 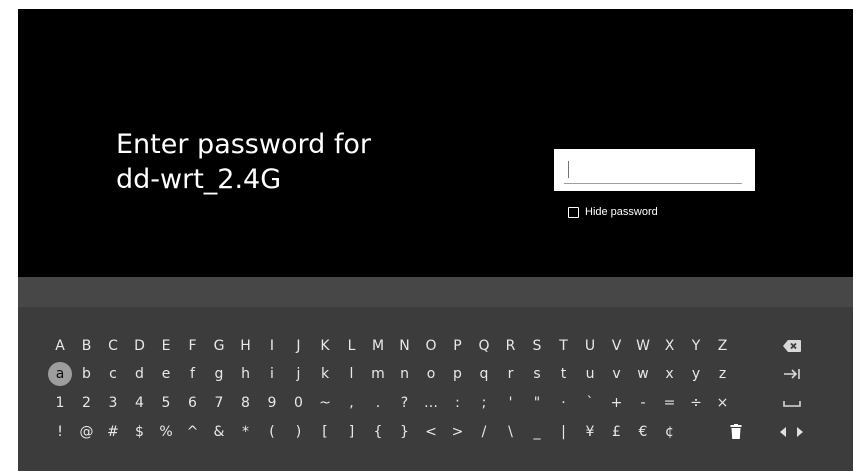 I want to click on key-lower-3: d, so click(x=140, y=374).